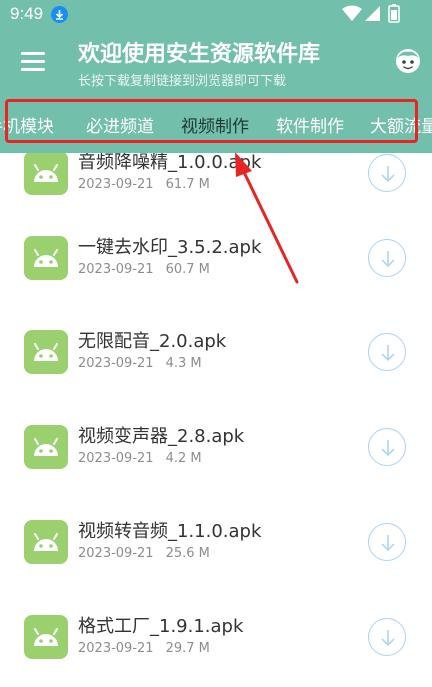 This screenshot has width=432, height=687. Describe the element at coordinates (372, 13) in the screenshot. I see `signal-icon` at that location.